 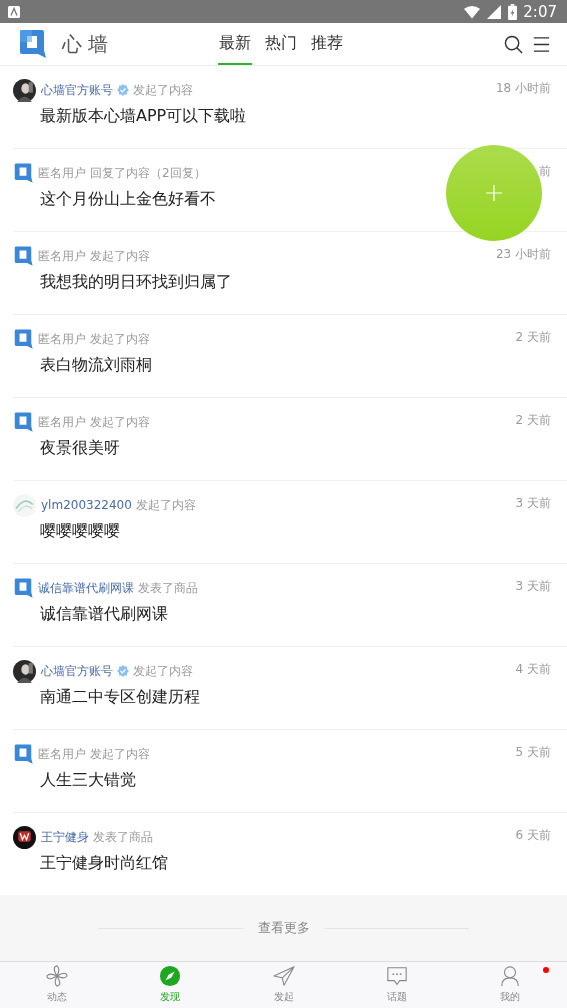 What do you see at coordinates (290, 772) in the screenshot?
I see `feed-item: 匿名用户 发起了内容 5 天前 人生三大错觉` at bounding box center [290, 772].